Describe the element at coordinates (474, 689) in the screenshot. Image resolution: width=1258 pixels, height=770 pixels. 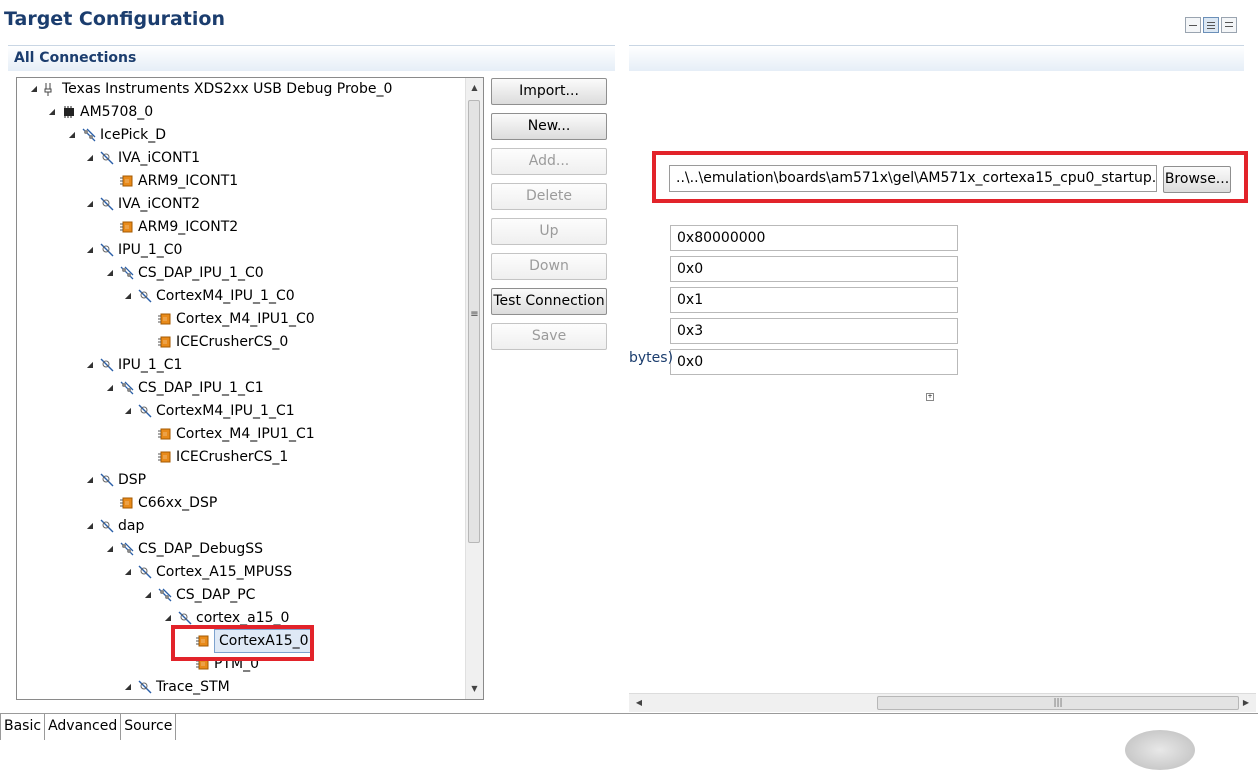
I see `scroll-down-arrow-icon: ▼` at that location.